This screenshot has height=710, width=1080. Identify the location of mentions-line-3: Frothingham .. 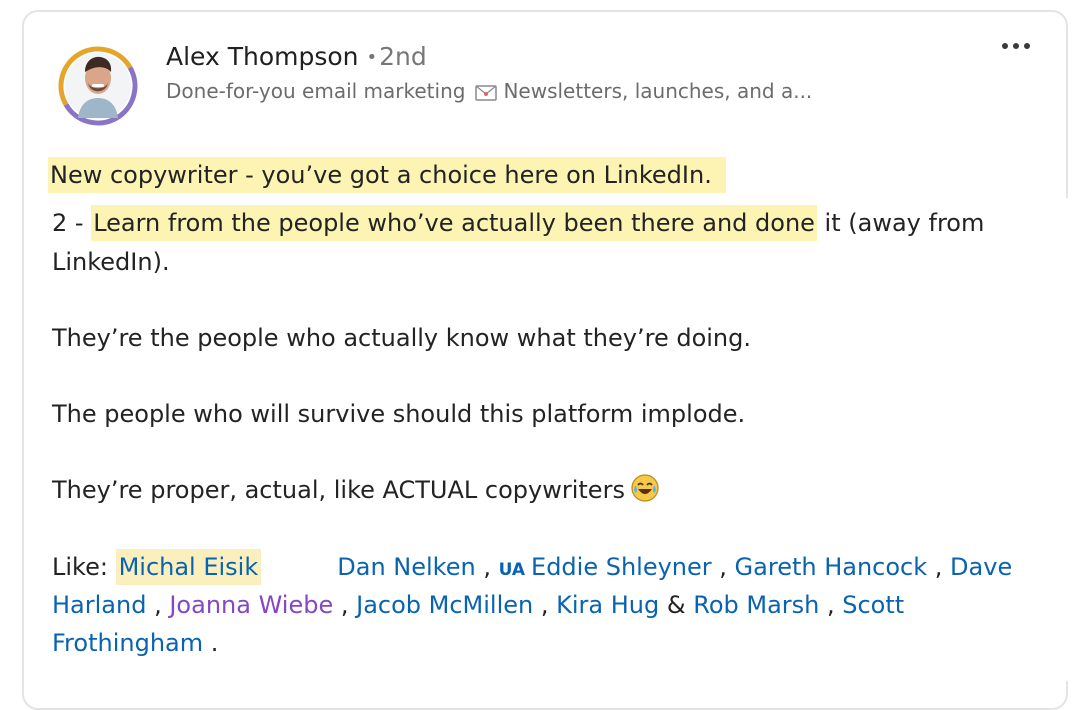
(135, 643).